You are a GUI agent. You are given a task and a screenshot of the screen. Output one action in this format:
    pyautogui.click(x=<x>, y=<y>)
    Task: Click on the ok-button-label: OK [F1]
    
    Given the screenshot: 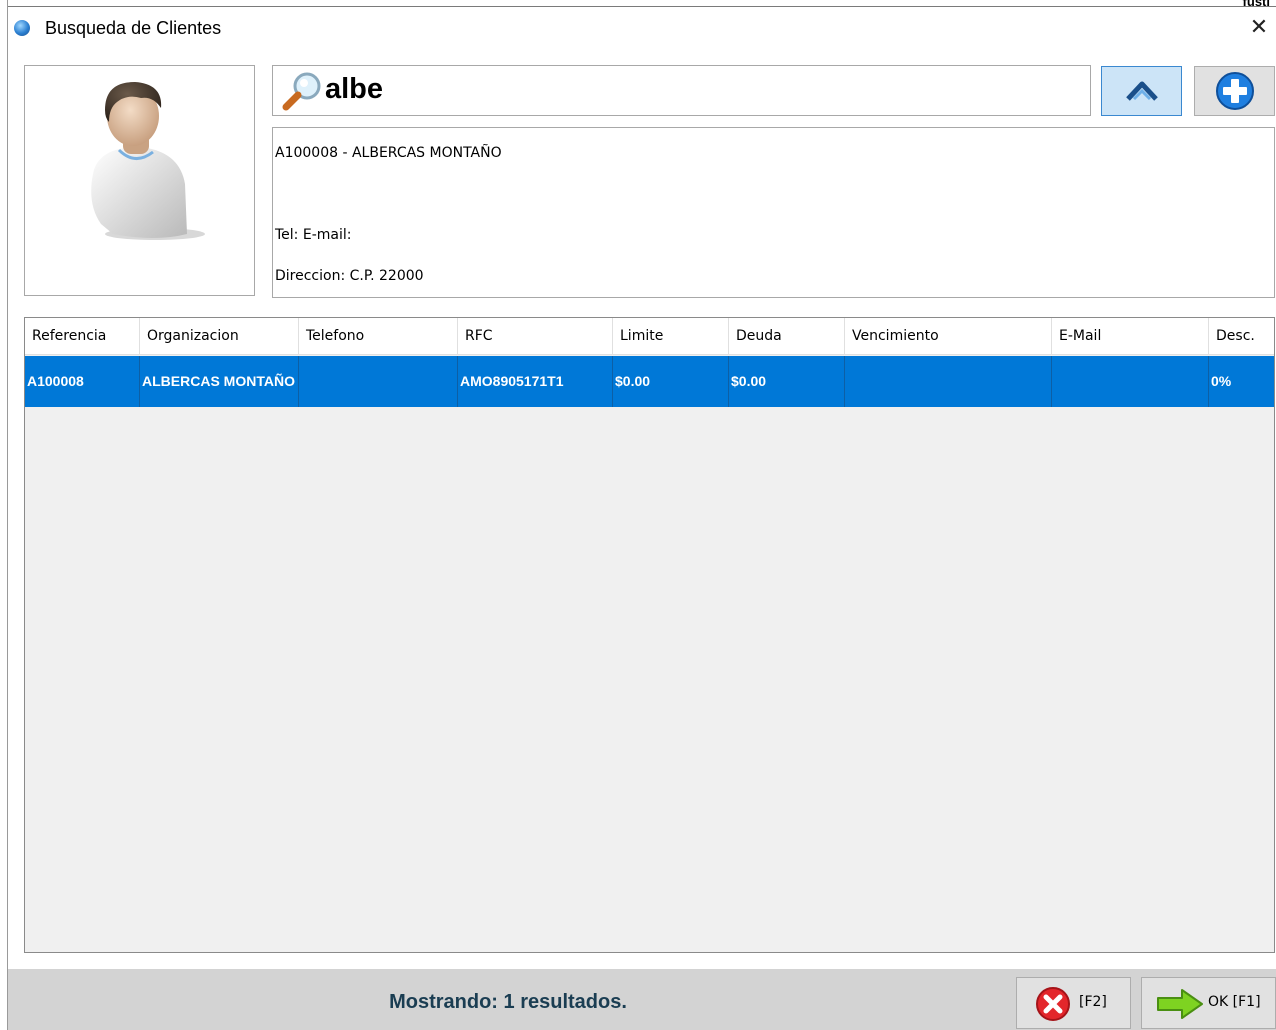 What is the action you would take?
    pyautogui.click(x=1234, y=1002)
    